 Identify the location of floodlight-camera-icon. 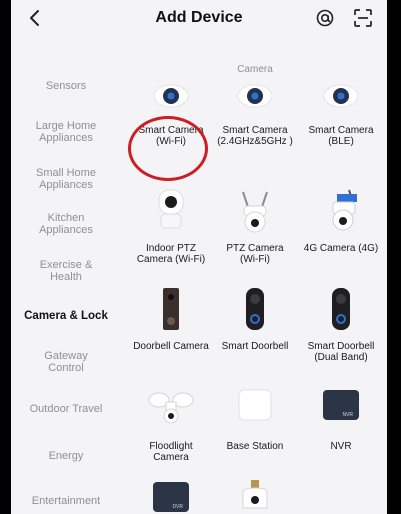
(171, 408).